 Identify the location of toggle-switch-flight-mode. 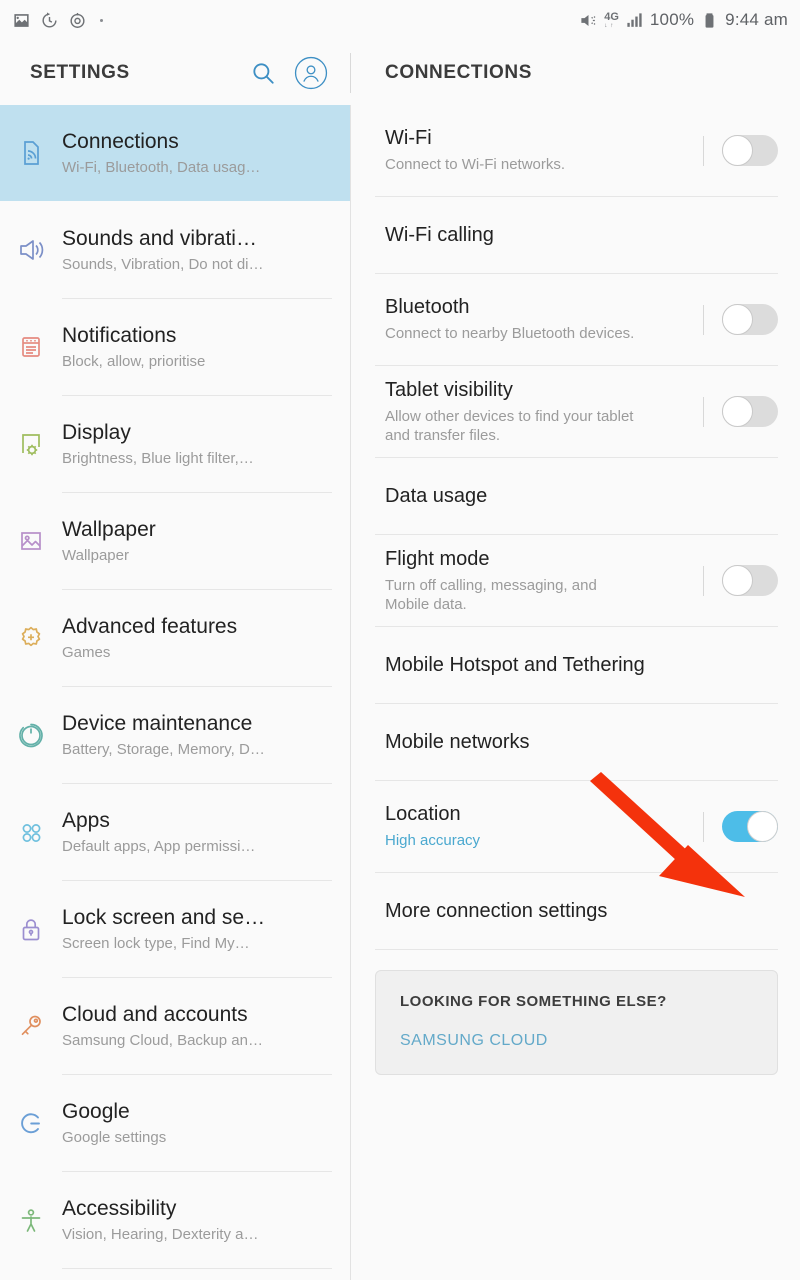
(750, 580).